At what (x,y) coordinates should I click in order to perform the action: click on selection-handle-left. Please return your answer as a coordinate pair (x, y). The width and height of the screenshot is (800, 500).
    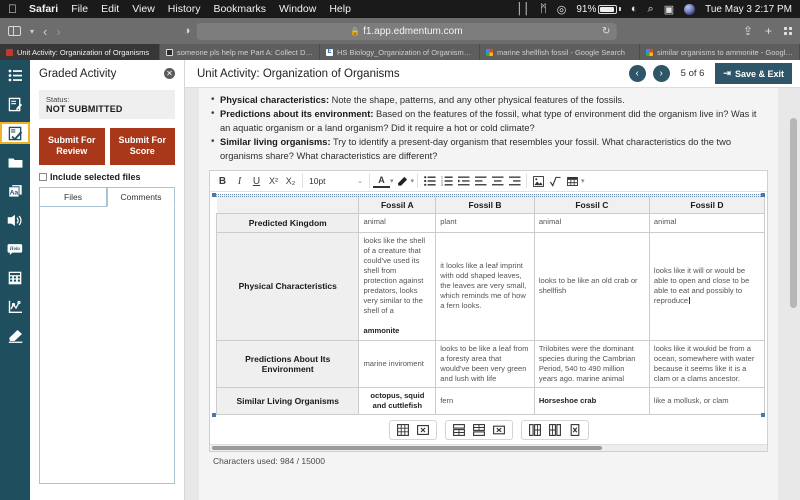
    Looking at the image, I should click on (214, 195).